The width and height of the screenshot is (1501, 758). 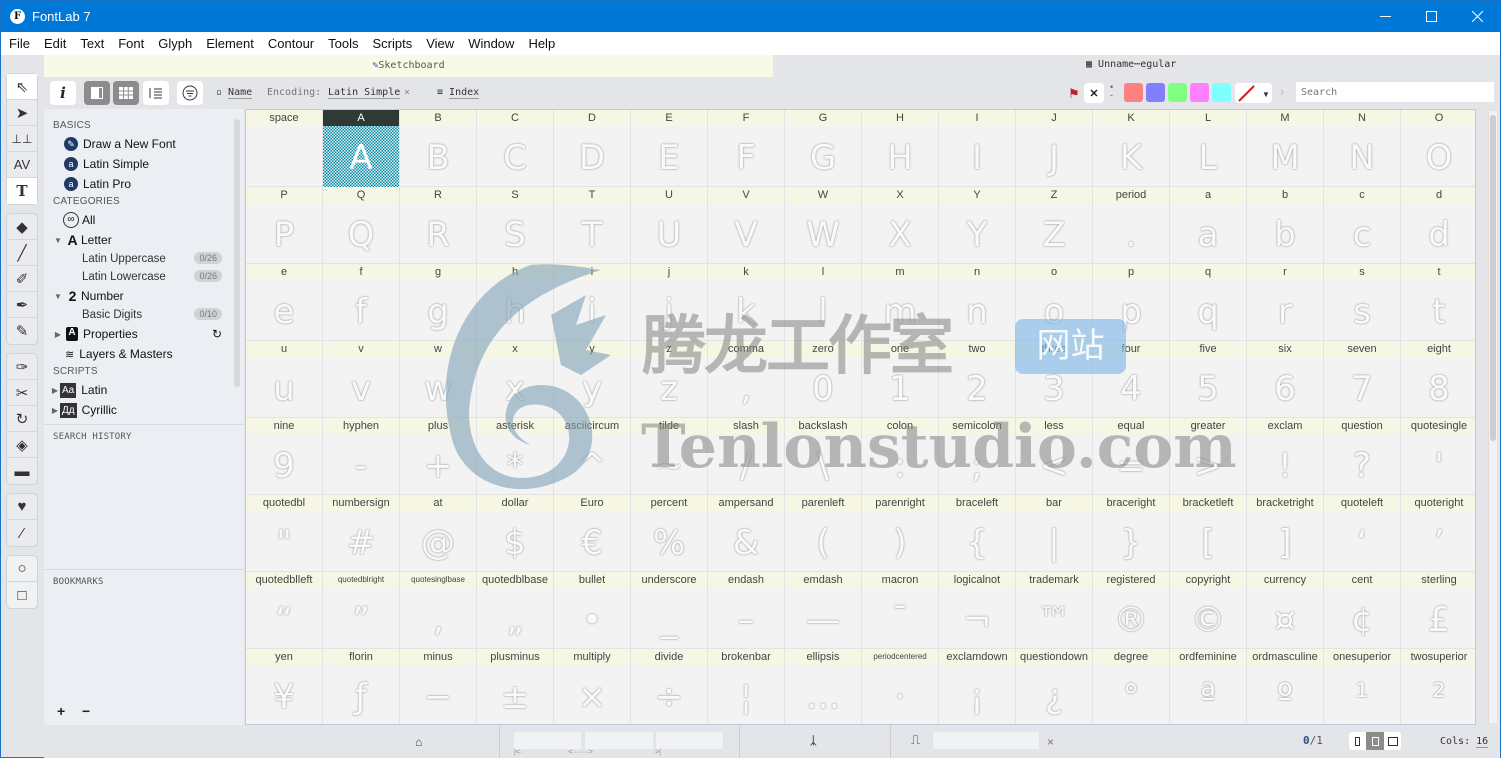 What do you see at coordinates (361, 302) in the screenshot?
I see `glyph-cell: ff` at bounding box center [361, 302].